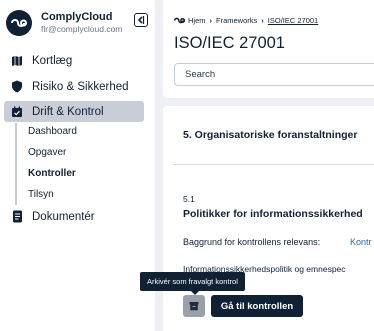  I want to click on search-input, so click(274, 74).